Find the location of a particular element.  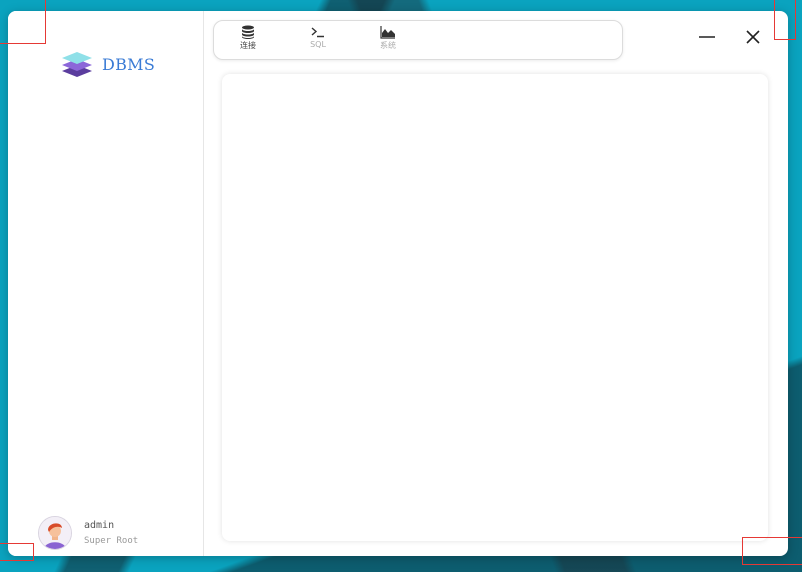

user-profile: admin Super Root is located at coordinates (88, 533).